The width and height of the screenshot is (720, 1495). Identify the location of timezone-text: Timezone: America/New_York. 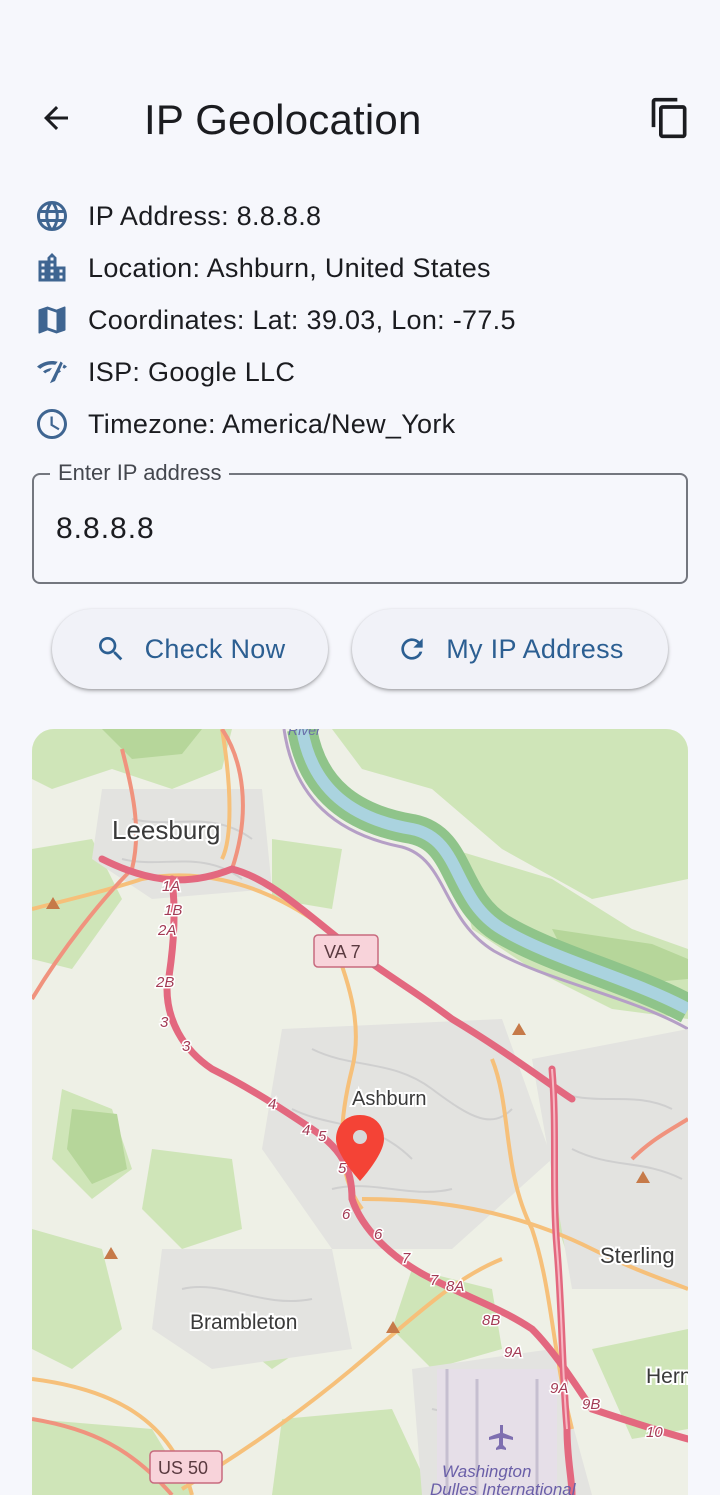
(272, 423).